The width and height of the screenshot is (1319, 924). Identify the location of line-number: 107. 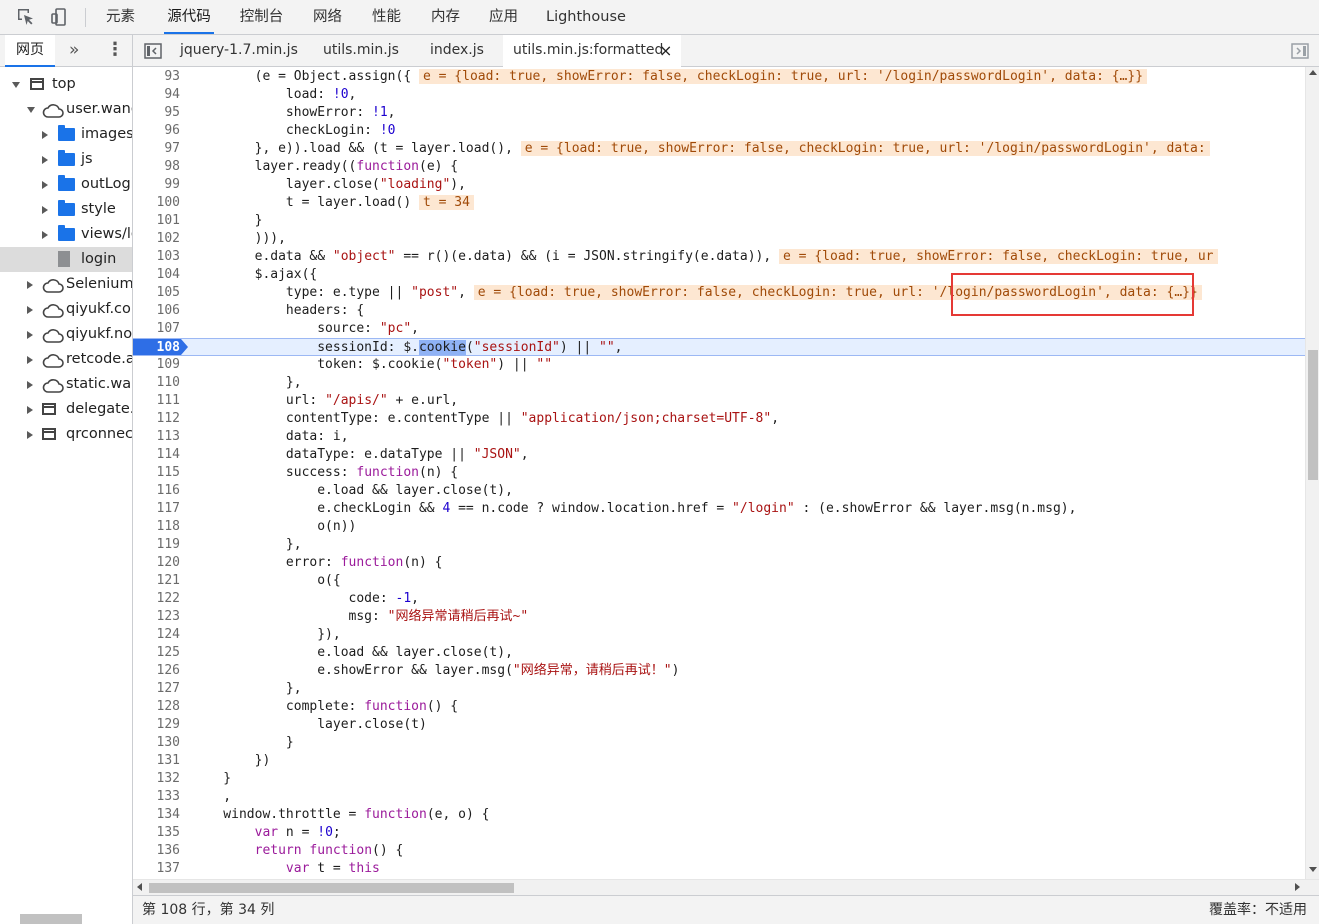
(157, 329).